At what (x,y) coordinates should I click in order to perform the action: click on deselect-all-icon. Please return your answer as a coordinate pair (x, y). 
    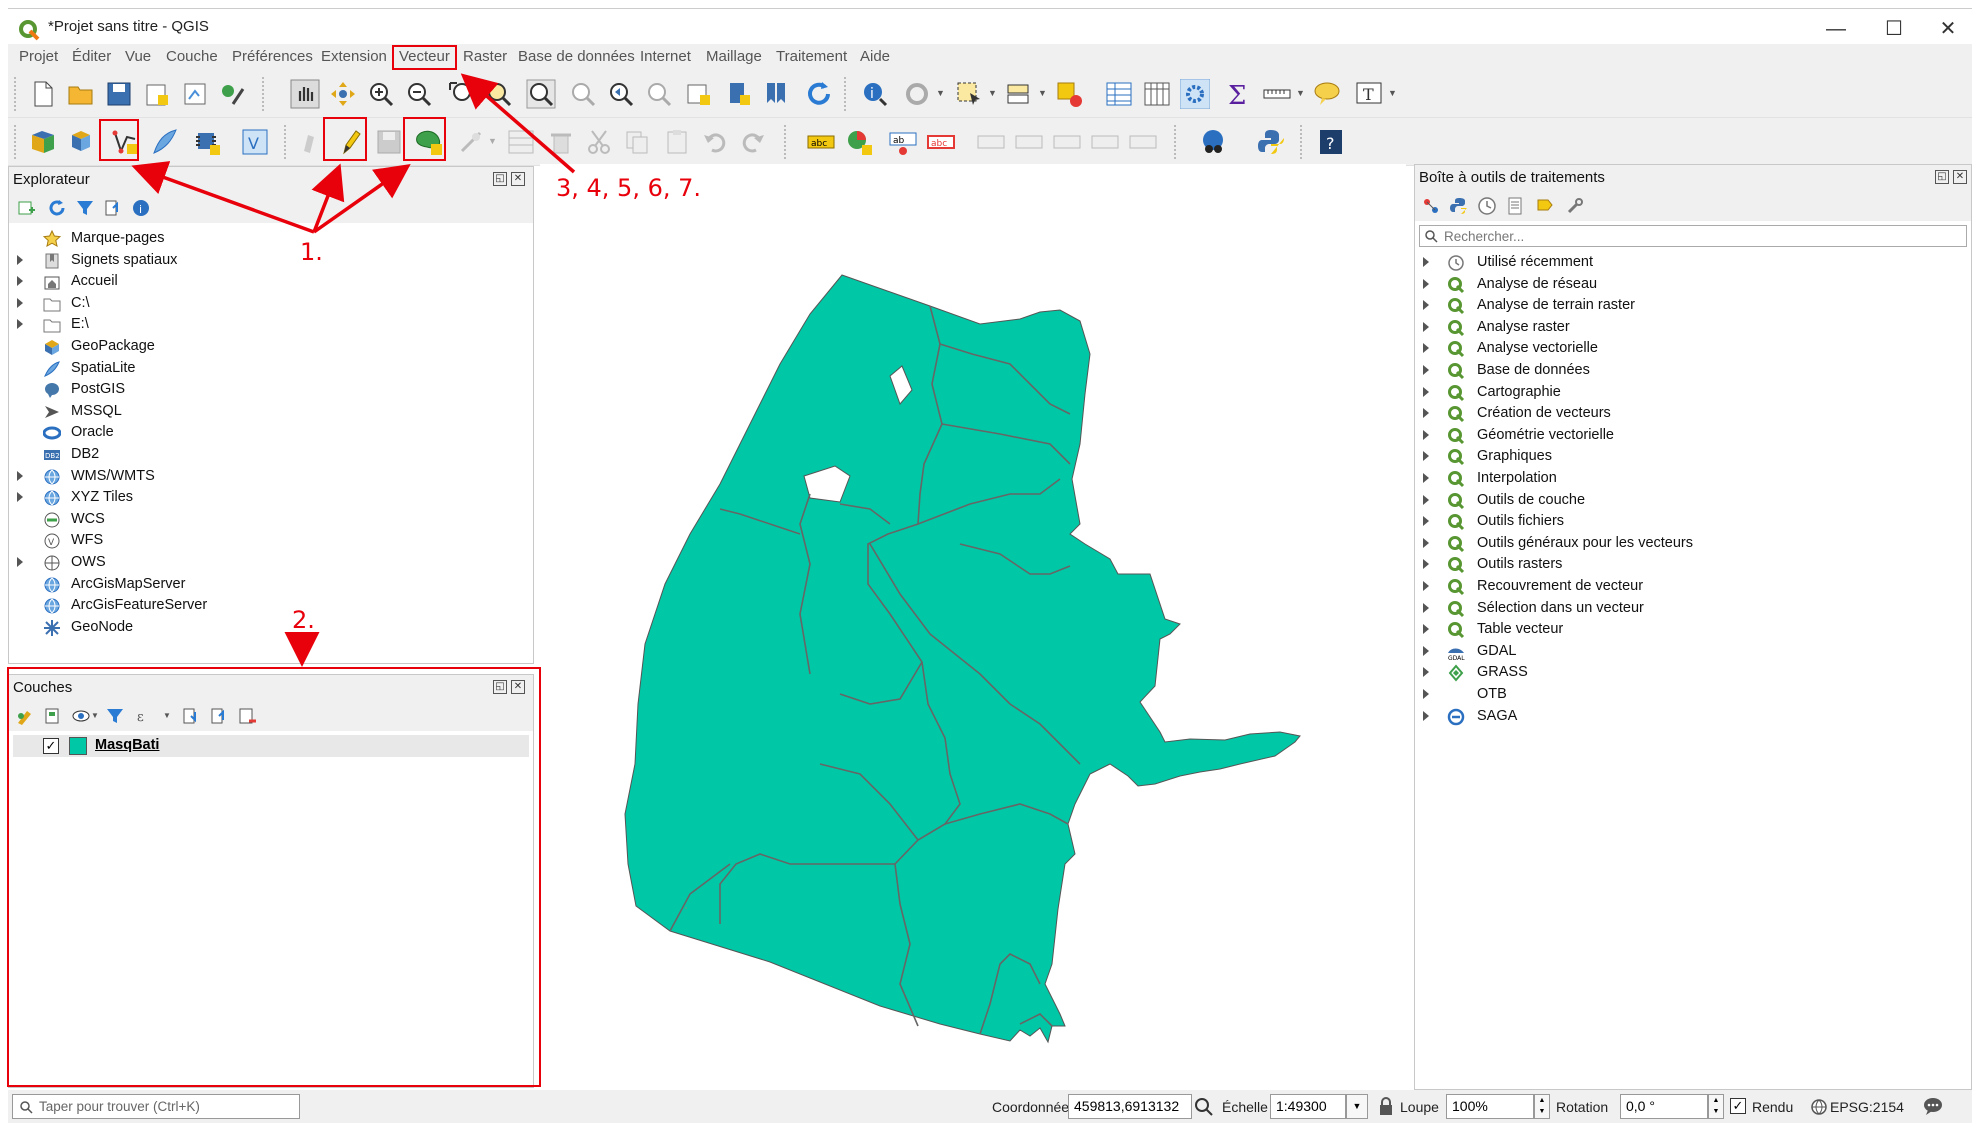
    Looking at the image, I should click on (1069, 94).